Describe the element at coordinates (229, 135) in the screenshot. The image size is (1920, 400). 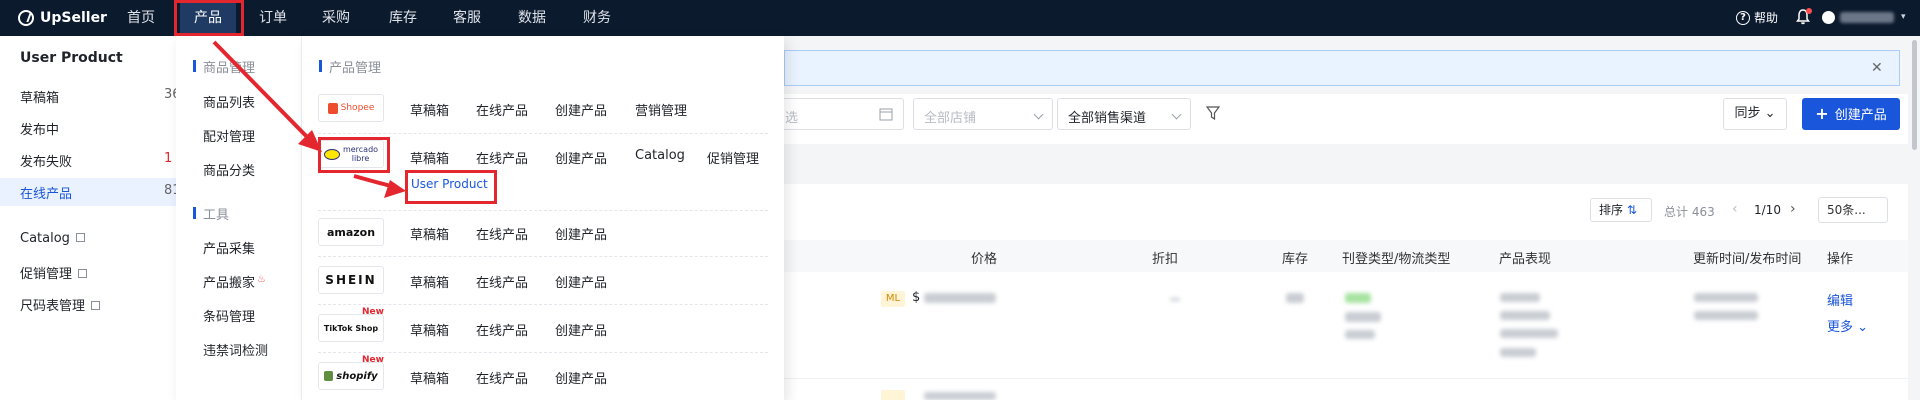
I see `menu-pairing: 配对管理` at that location.